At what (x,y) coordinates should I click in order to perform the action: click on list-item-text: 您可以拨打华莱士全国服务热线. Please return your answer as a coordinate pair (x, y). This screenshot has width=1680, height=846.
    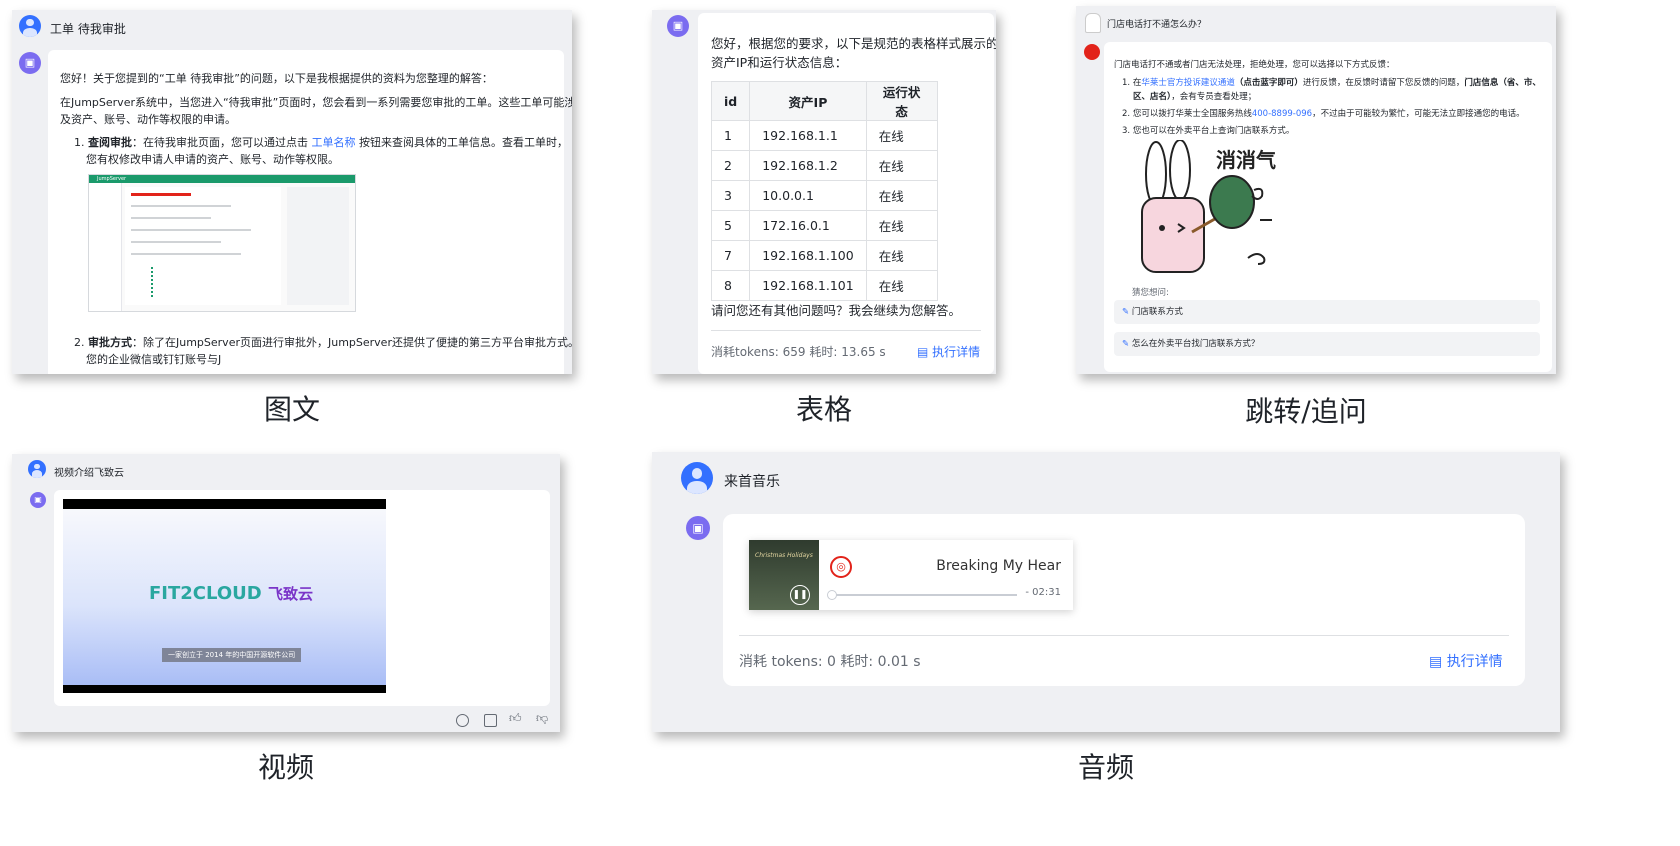
    Looking at the image, I should click on (1192, 114).